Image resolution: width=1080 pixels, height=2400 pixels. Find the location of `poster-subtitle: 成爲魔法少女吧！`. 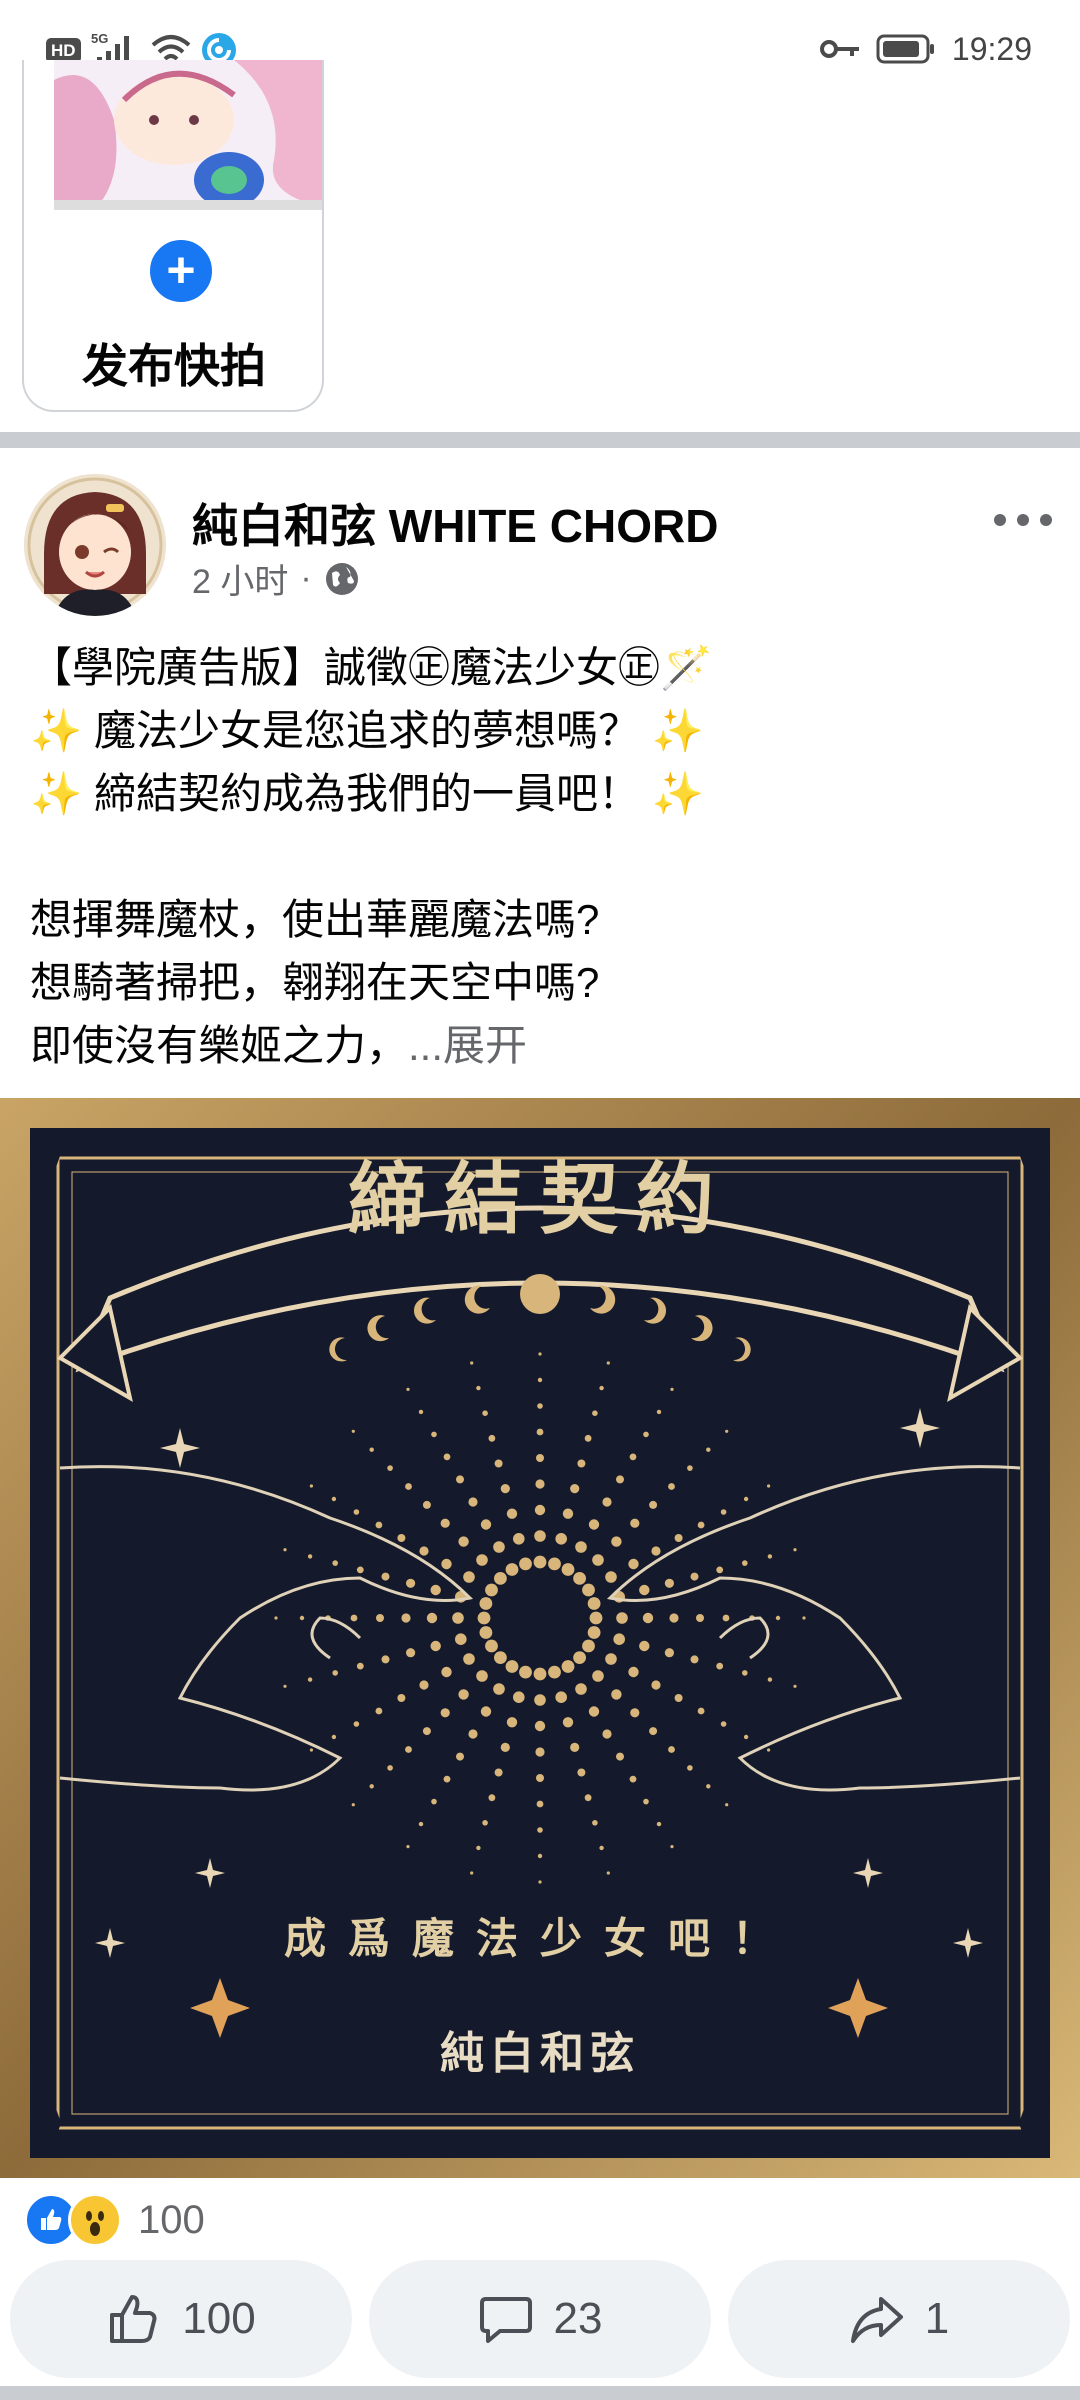

poster-subtitle: 成爲魔法少女吧！ is located at coordinates (540, 1938).